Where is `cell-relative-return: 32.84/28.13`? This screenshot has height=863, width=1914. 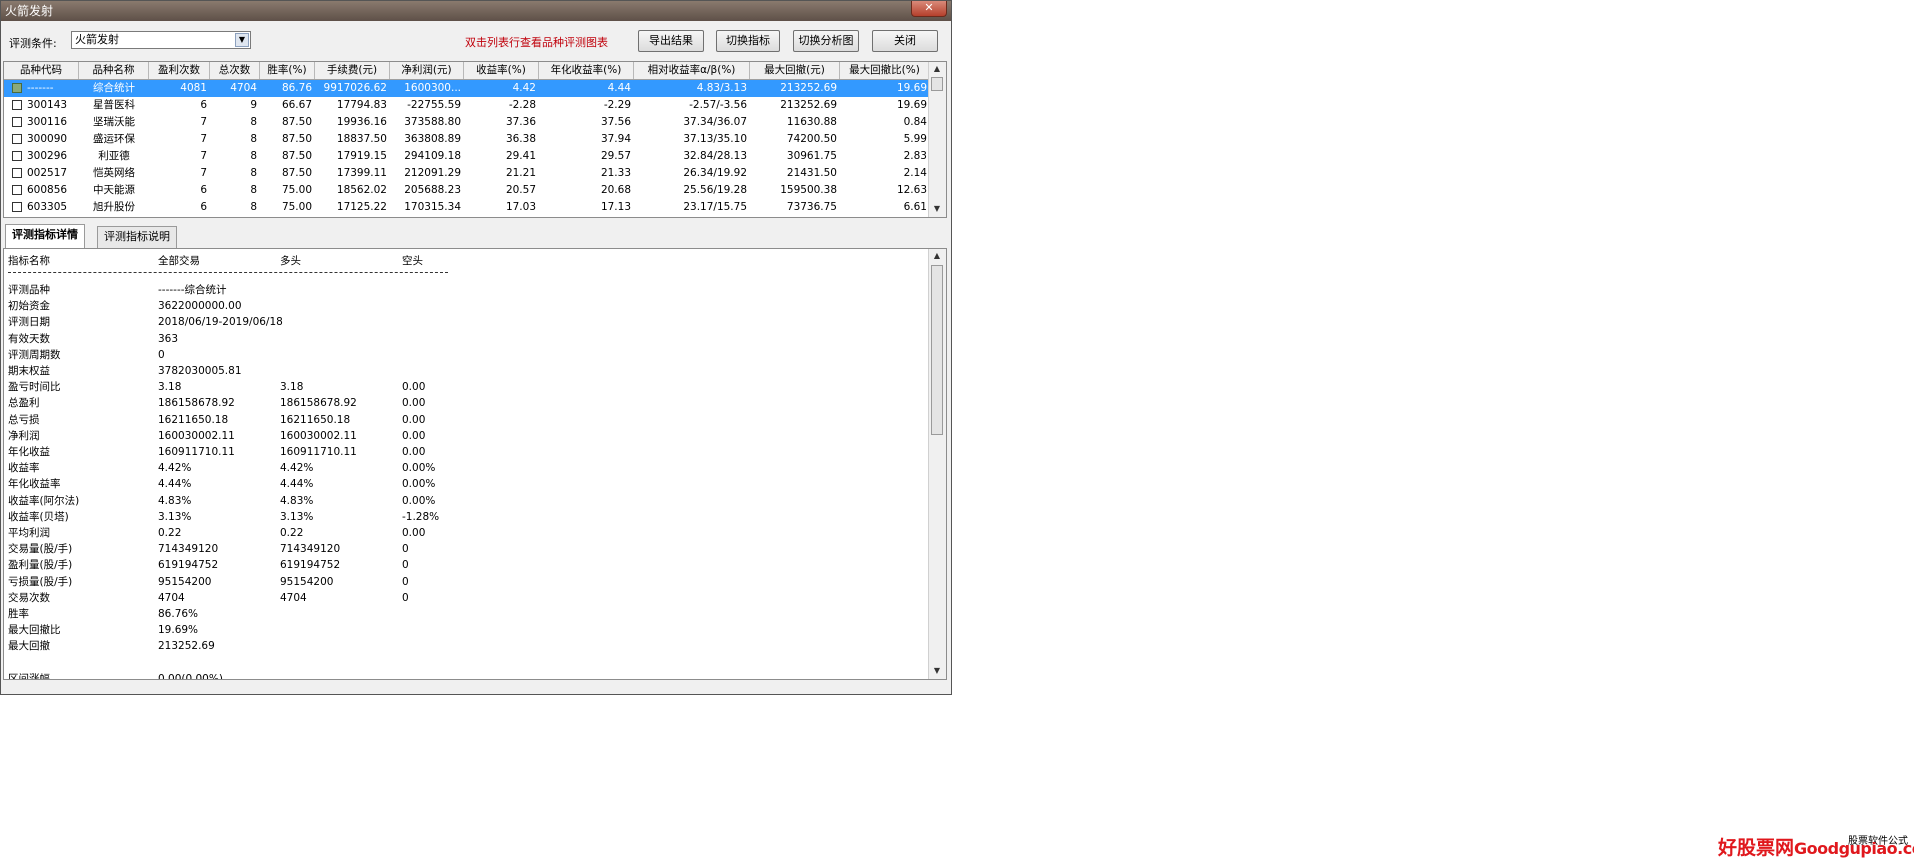 cell-relative-return: 32.84/28.13 is located at coordinates (715, 156).